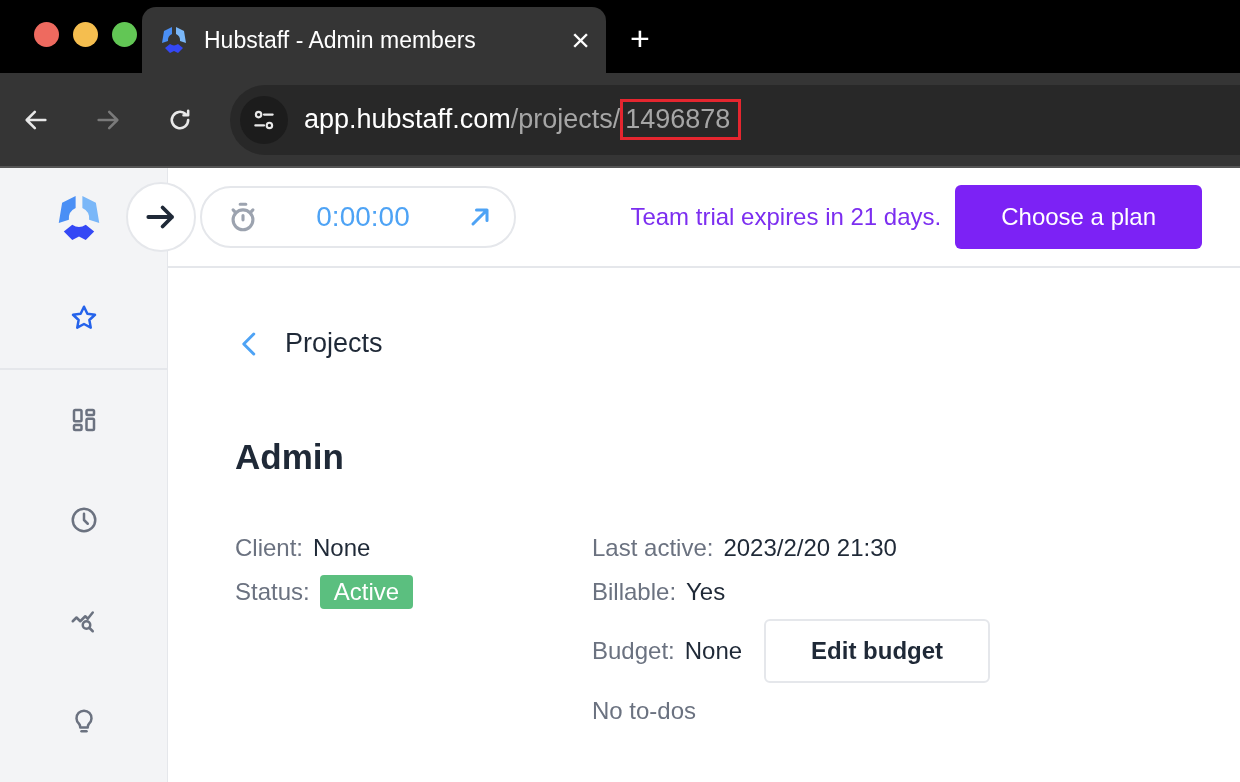  What do you see at coordinates (810, 548) in the screenshot?
I see `field-value: 2023/2/20 21:30` at bounding box center [810, 548].